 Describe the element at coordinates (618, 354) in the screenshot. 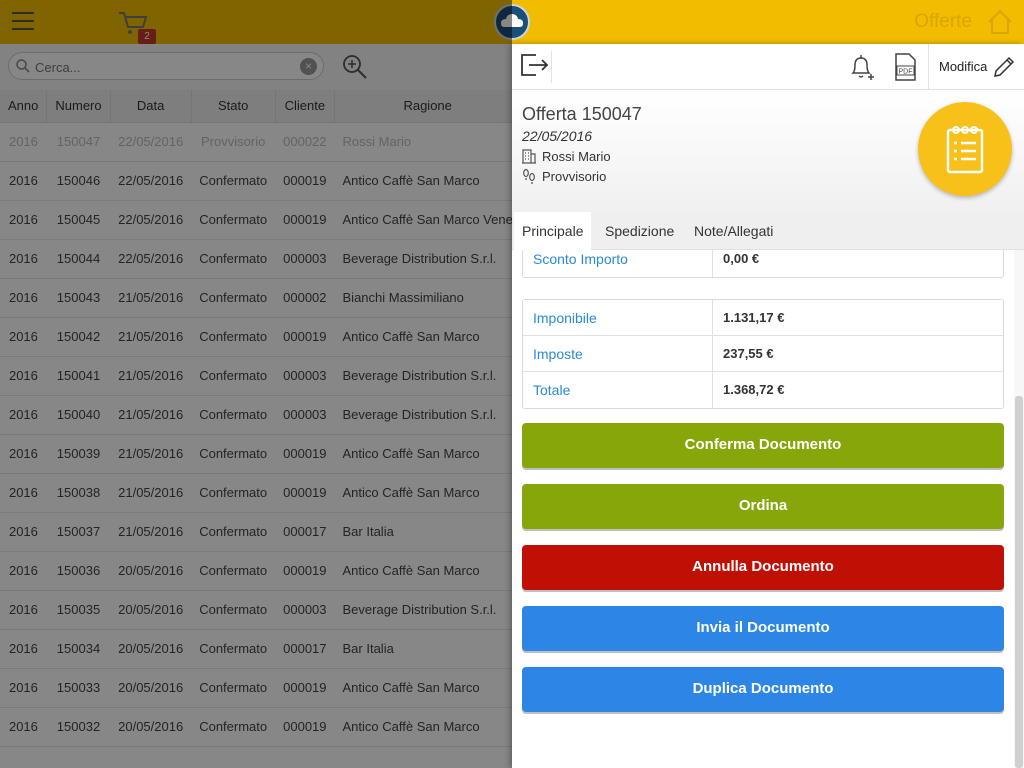

I see `field-label: Imposte` at that location.